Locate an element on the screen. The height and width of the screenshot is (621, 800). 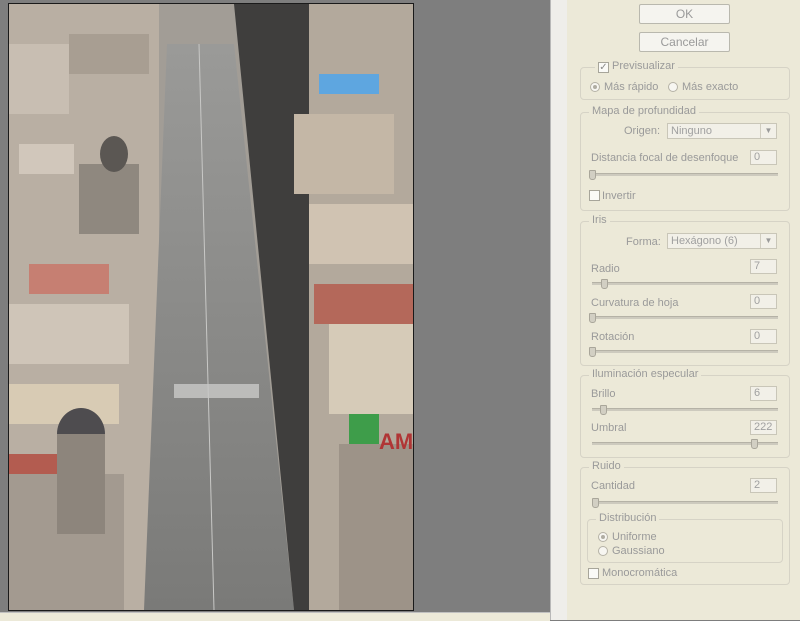
amount-label: Cantidad is located at coordinates (613, 486).